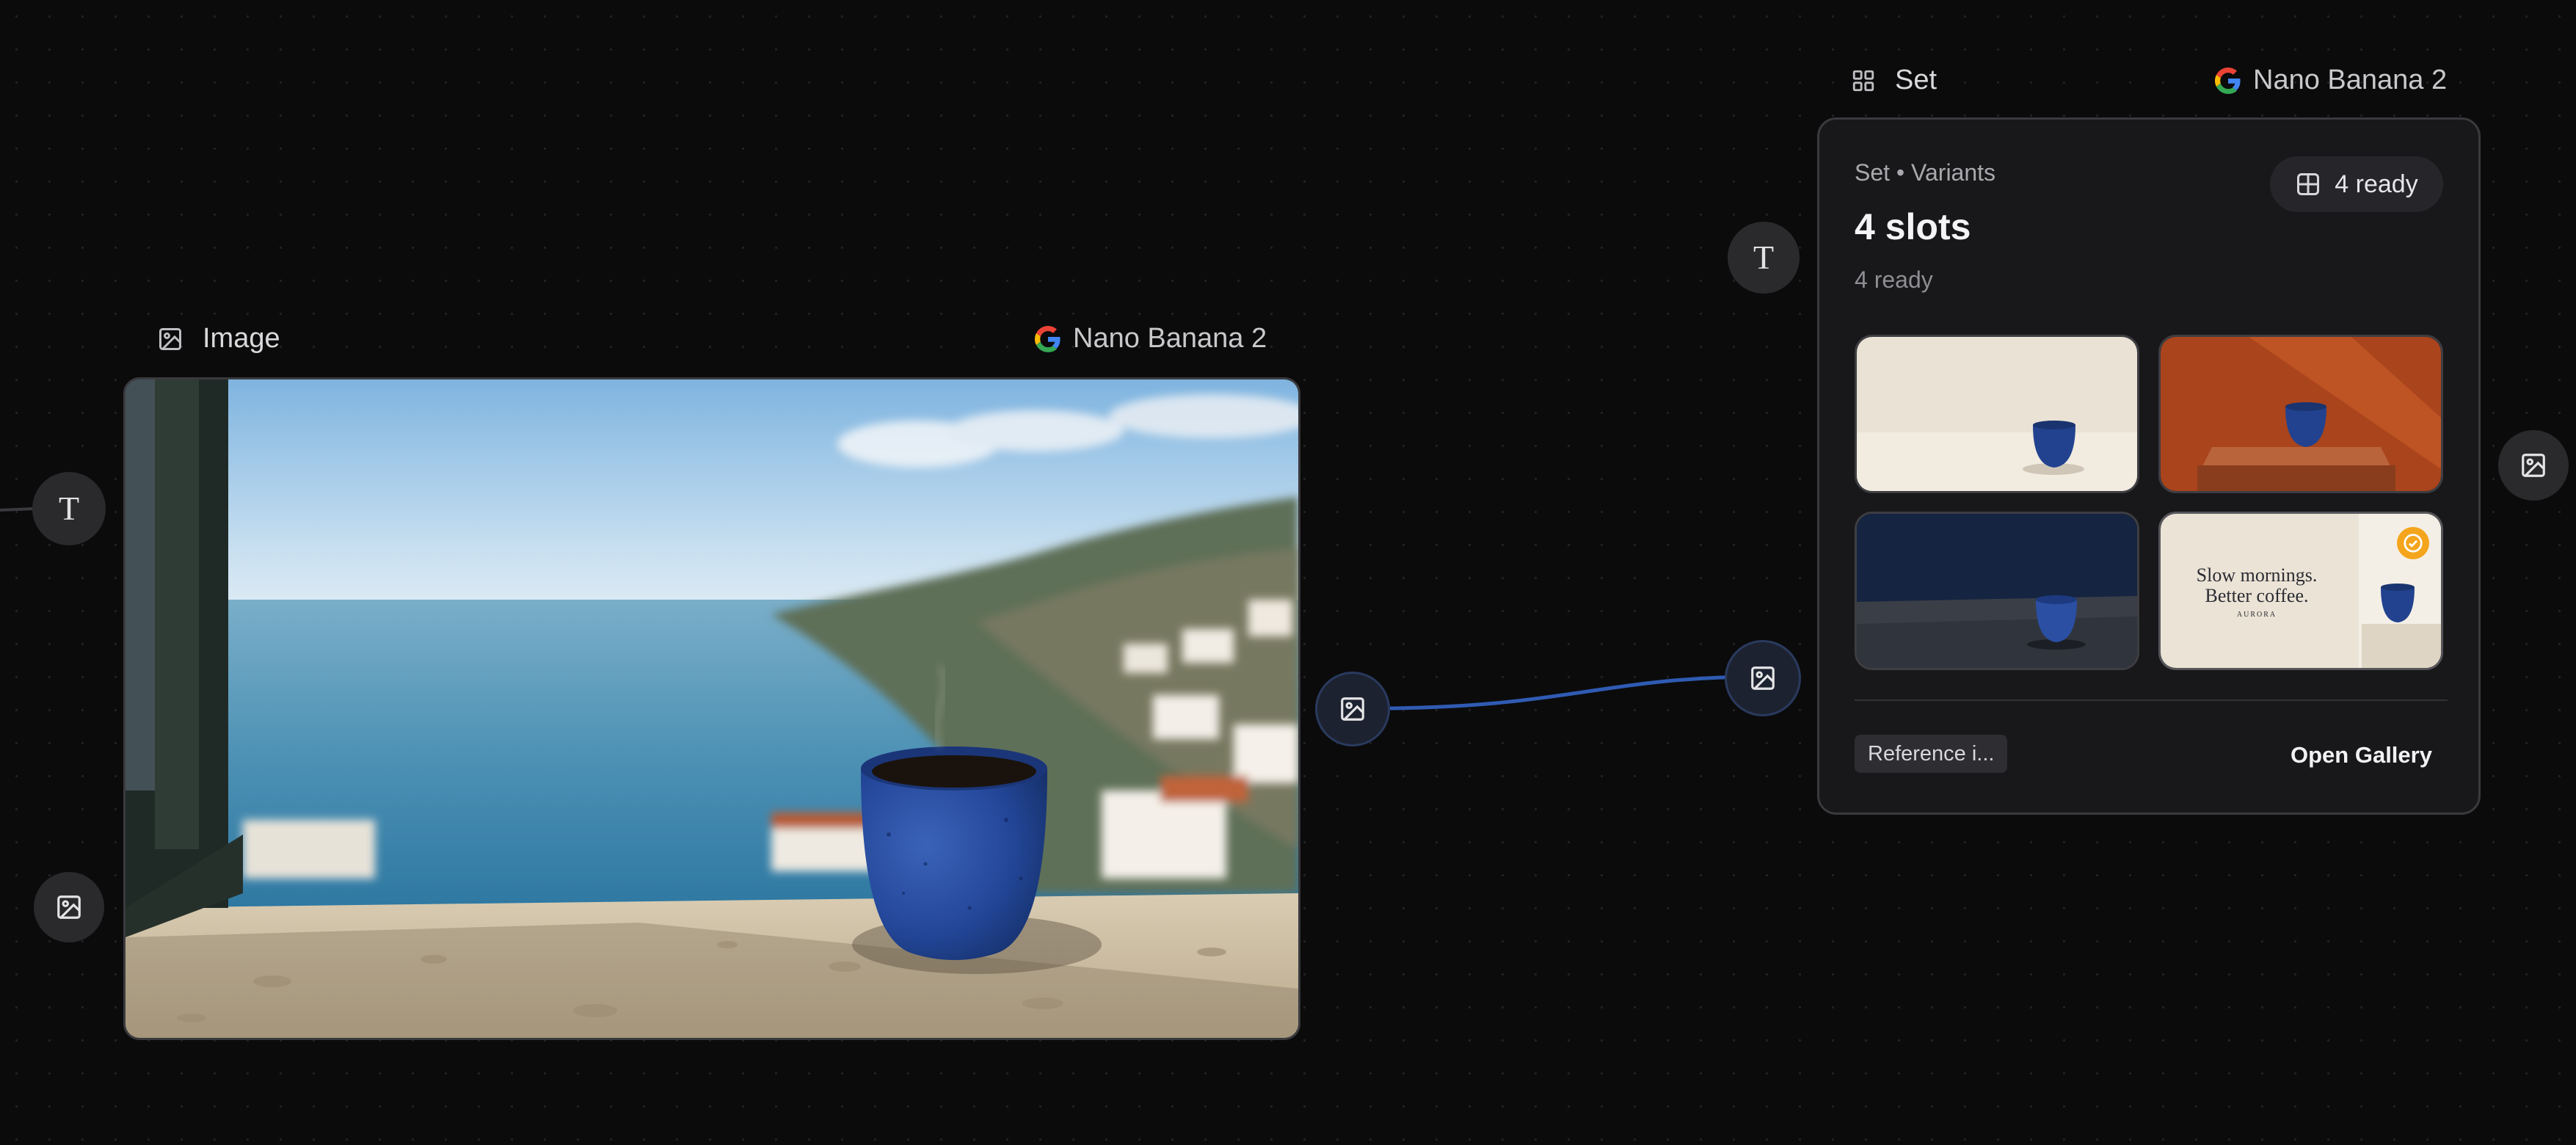 The height and width of the screenshot is (1145, 2576). I want to click on set-text-input-port: T, so click(1764, 258).